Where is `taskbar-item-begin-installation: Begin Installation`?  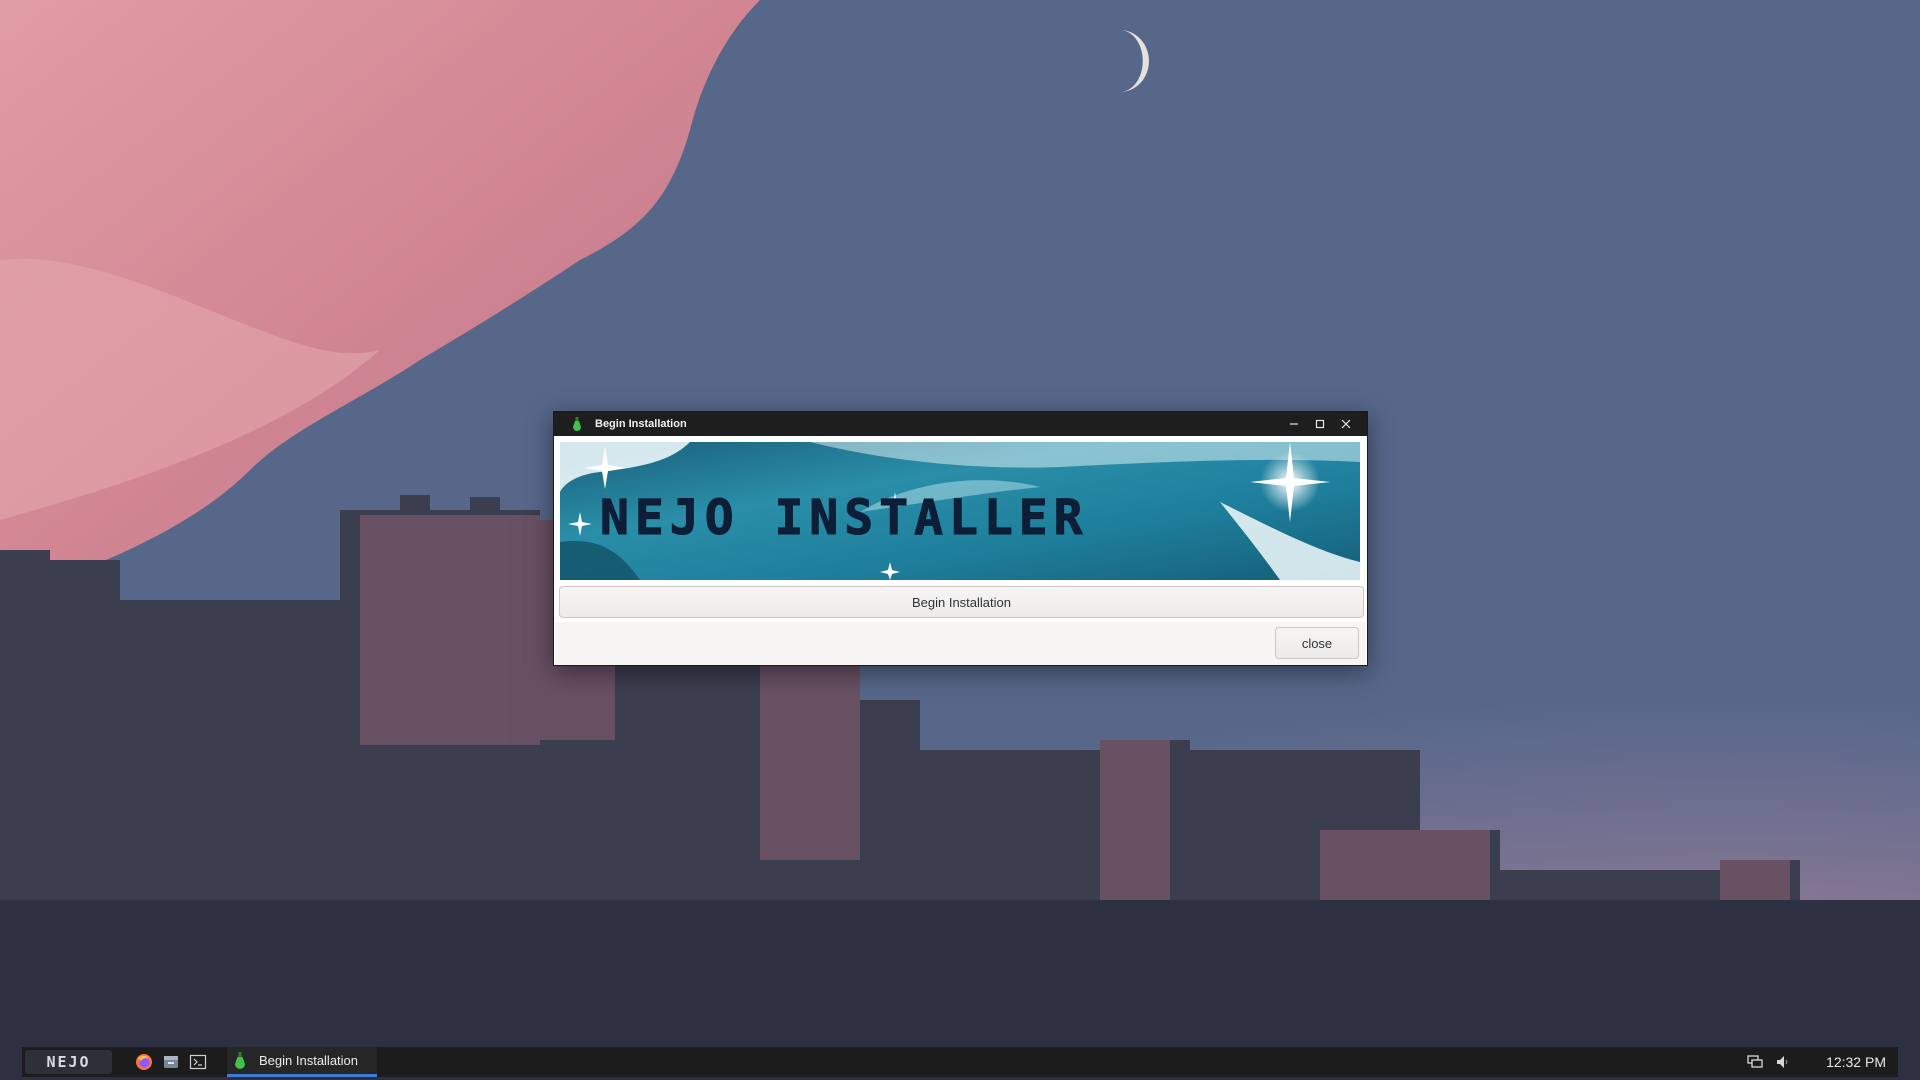 taskbar-item-begin-installation: Begin Installation is located at coordinates (302, 1062).